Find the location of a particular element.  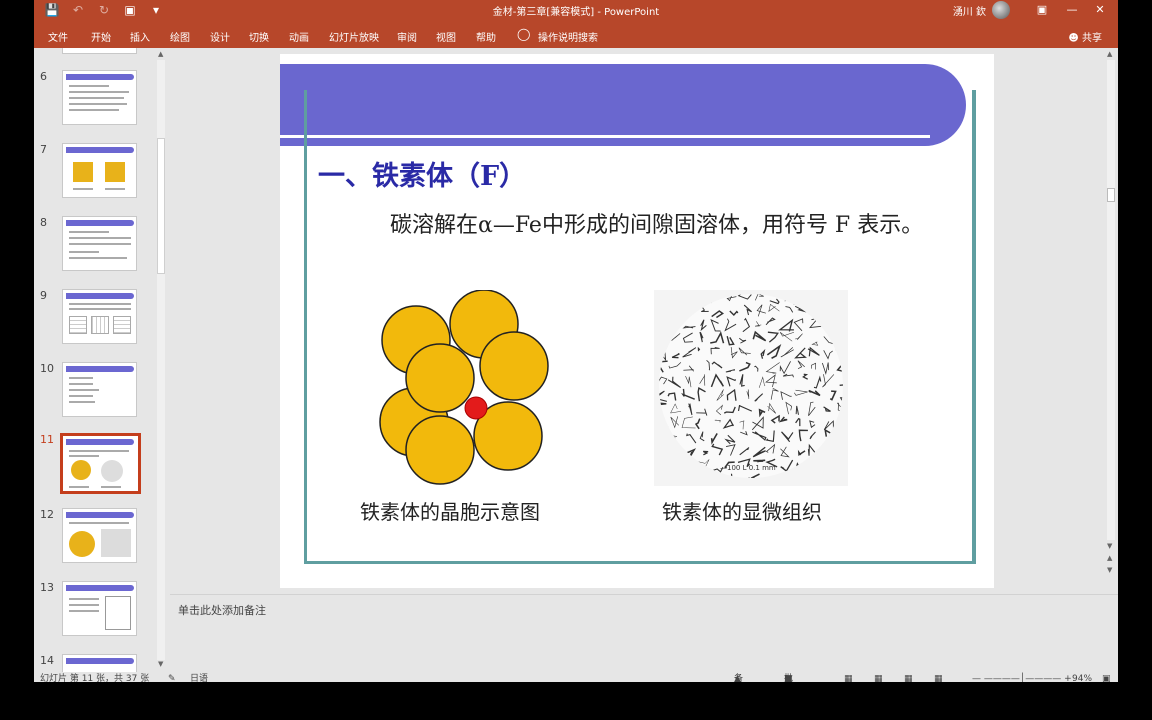

slide-number: 14 is located at coordinates (47, 660).